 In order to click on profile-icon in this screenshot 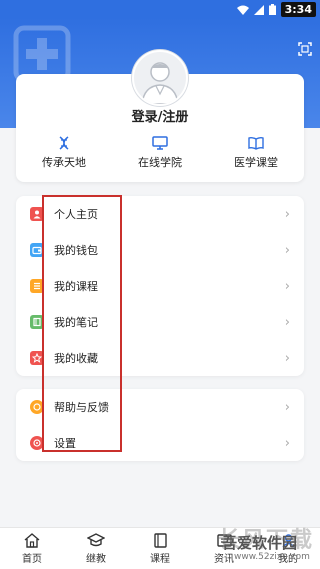, I will do `click(288, 540)`.